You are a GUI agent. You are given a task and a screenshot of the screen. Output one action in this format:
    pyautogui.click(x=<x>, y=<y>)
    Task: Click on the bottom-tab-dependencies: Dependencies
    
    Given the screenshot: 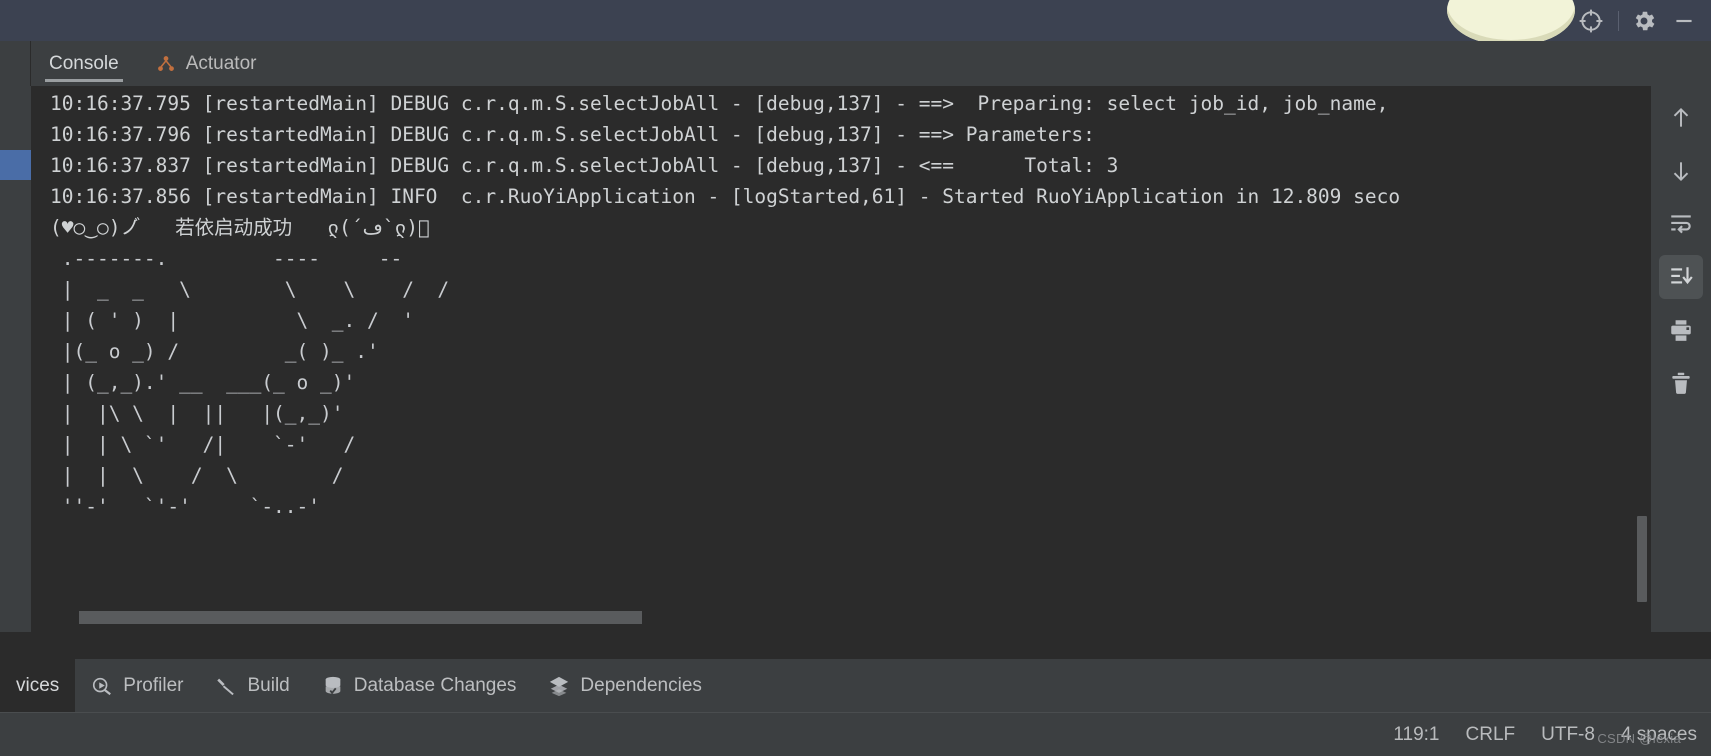 What is the action you would take?
    pyautogui.click(x=624, y=685)
    